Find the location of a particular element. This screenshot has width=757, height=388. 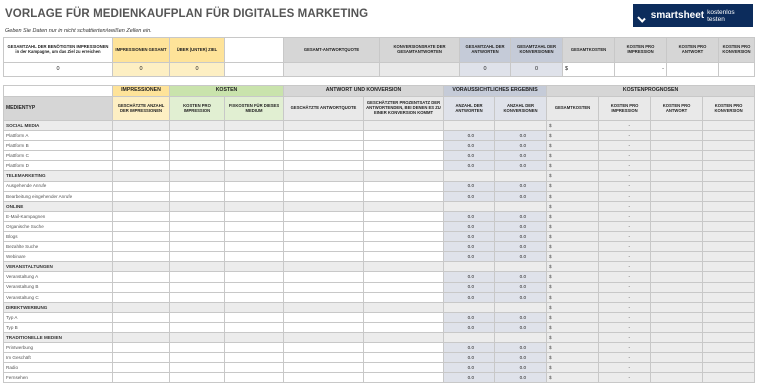

media-type-cell: Veranstaltung A is located at coordinates (58, 277).